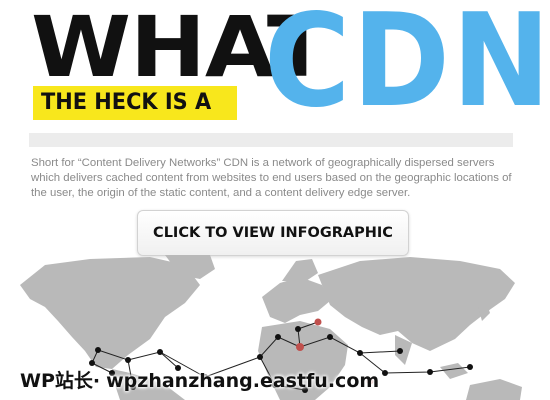  I want to click on site-watermark: WP站长· wpzhanzhang.eastfu.com, so click(199, 379).